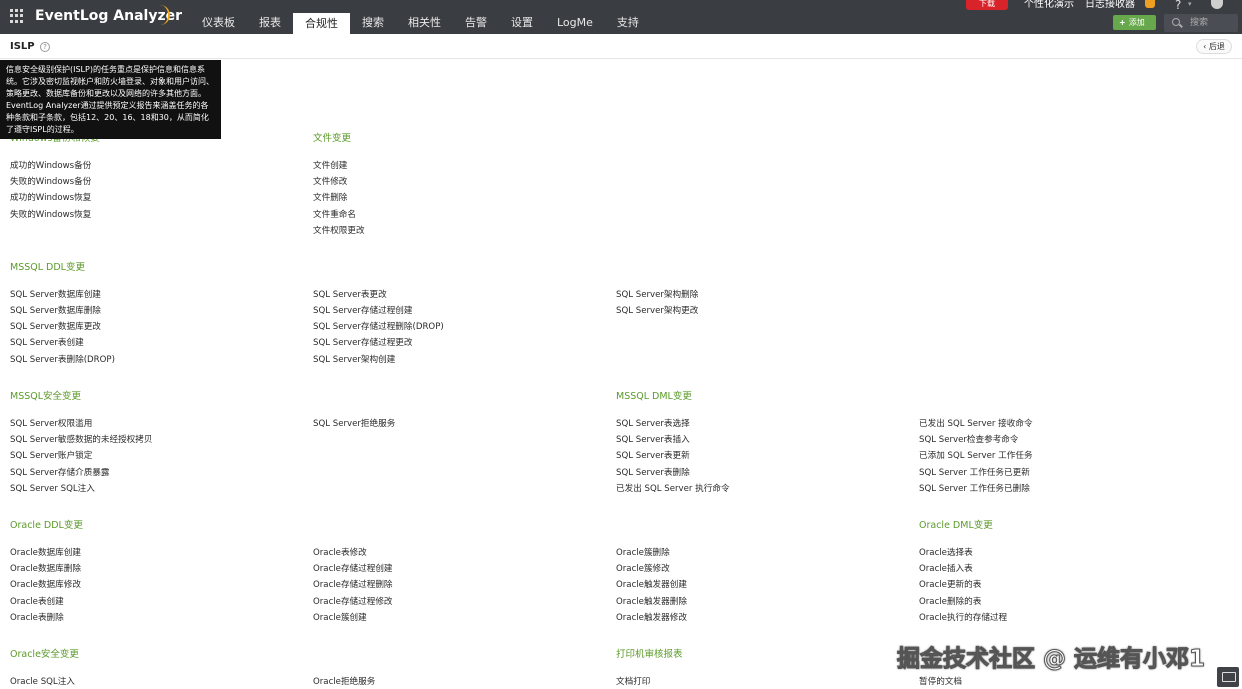  Describe the element at coordinates (950, 585) in the screenshot. I see `report-link: Oracle更新的表` at that location.